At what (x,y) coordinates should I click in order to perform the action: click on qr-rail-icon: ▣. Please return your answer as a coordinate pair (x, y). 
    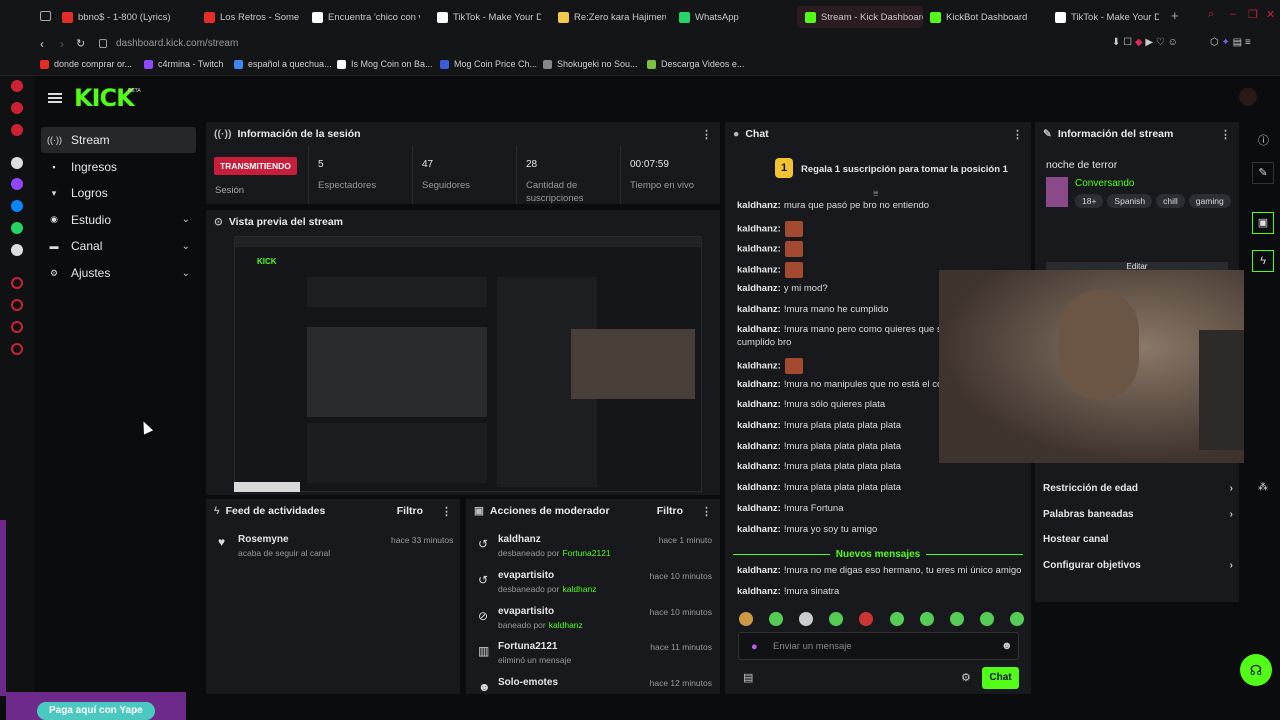
    Looking at the image, I should click on (1263, 223).